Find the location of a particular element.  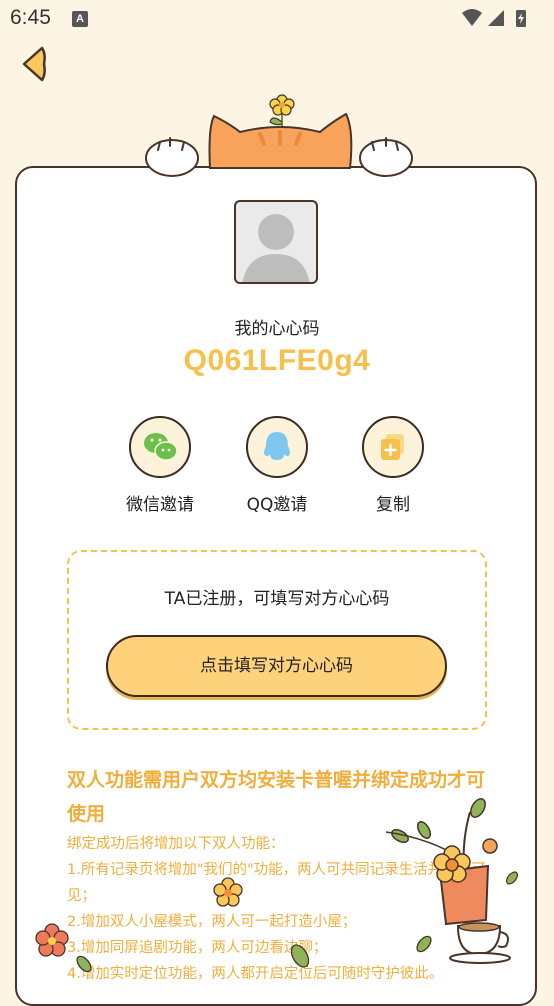

copy-button is located at coordinates (393, 447).